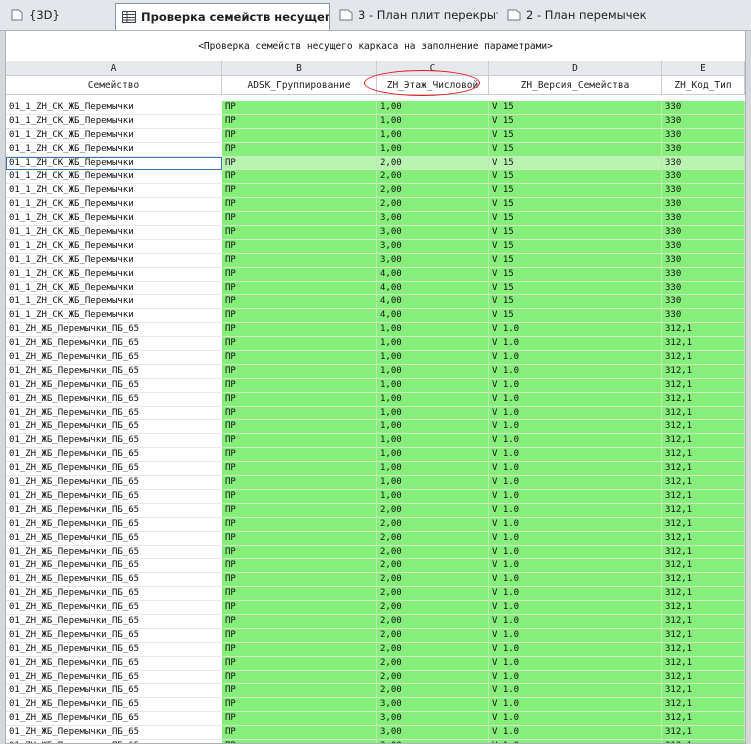 The width and height of the screenshot is (751, 744). I want to click on column-letter: E, so click(703, 68).